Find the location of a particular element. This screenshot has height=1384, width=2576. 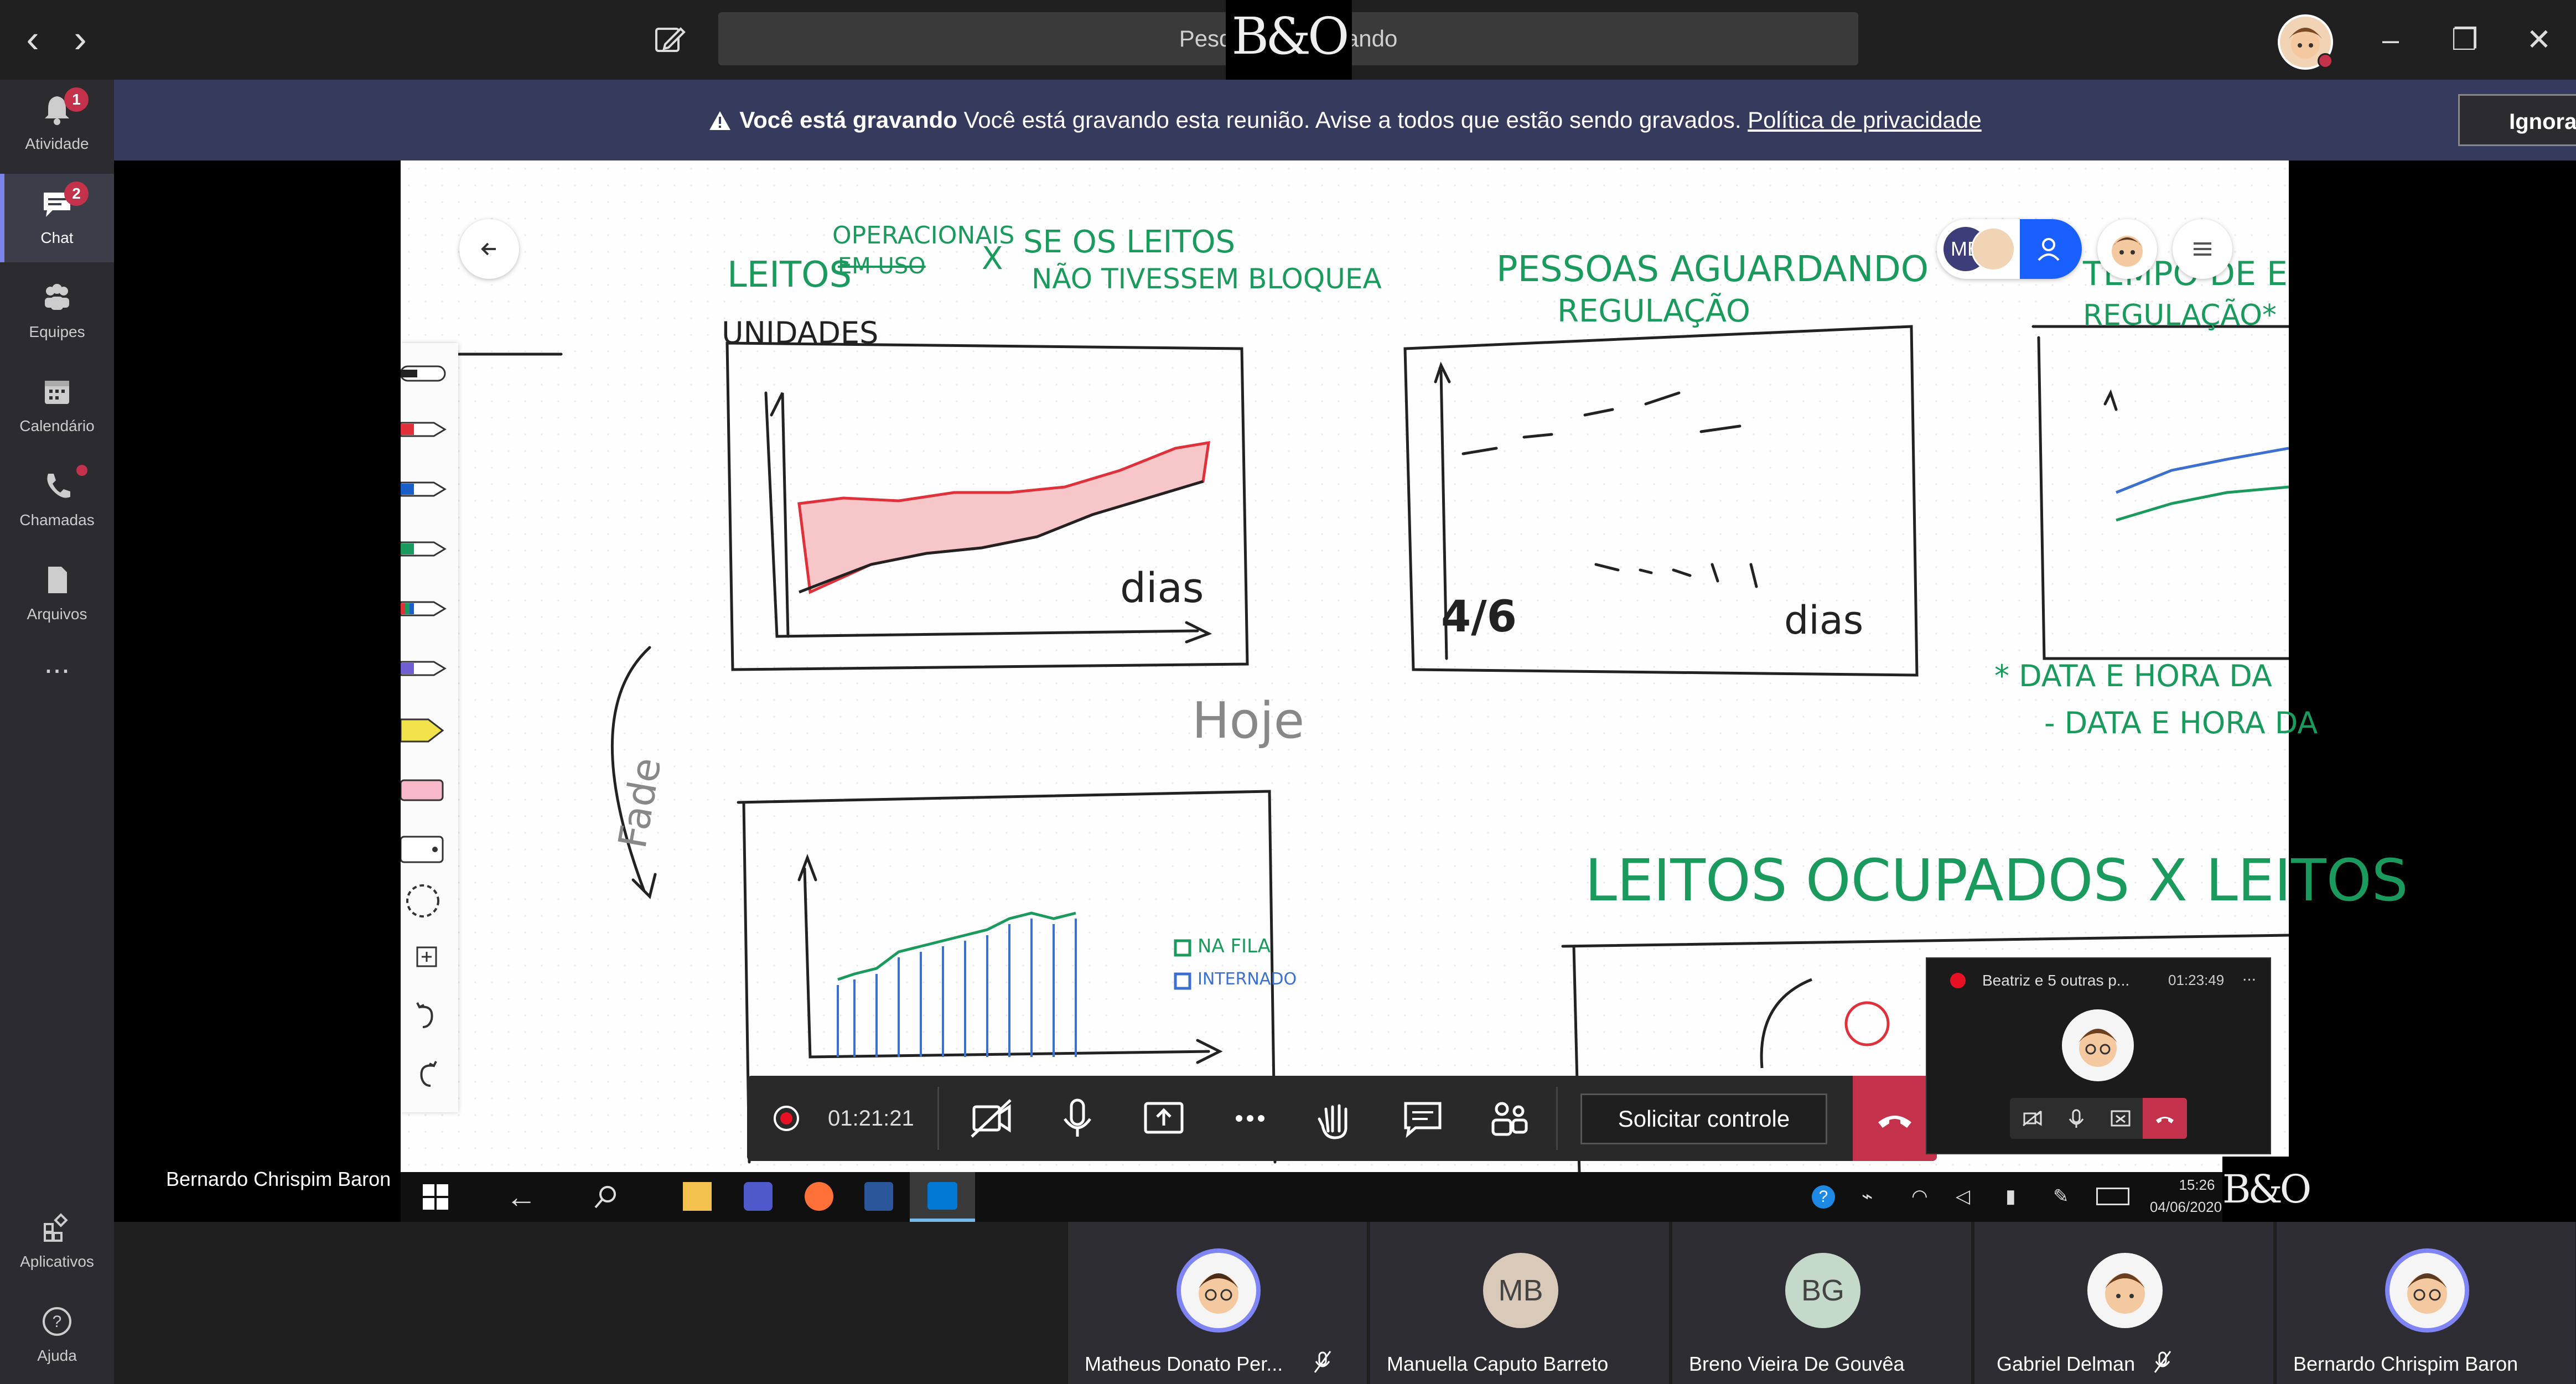

participants-icon is located at coordinates (1509, 1118).